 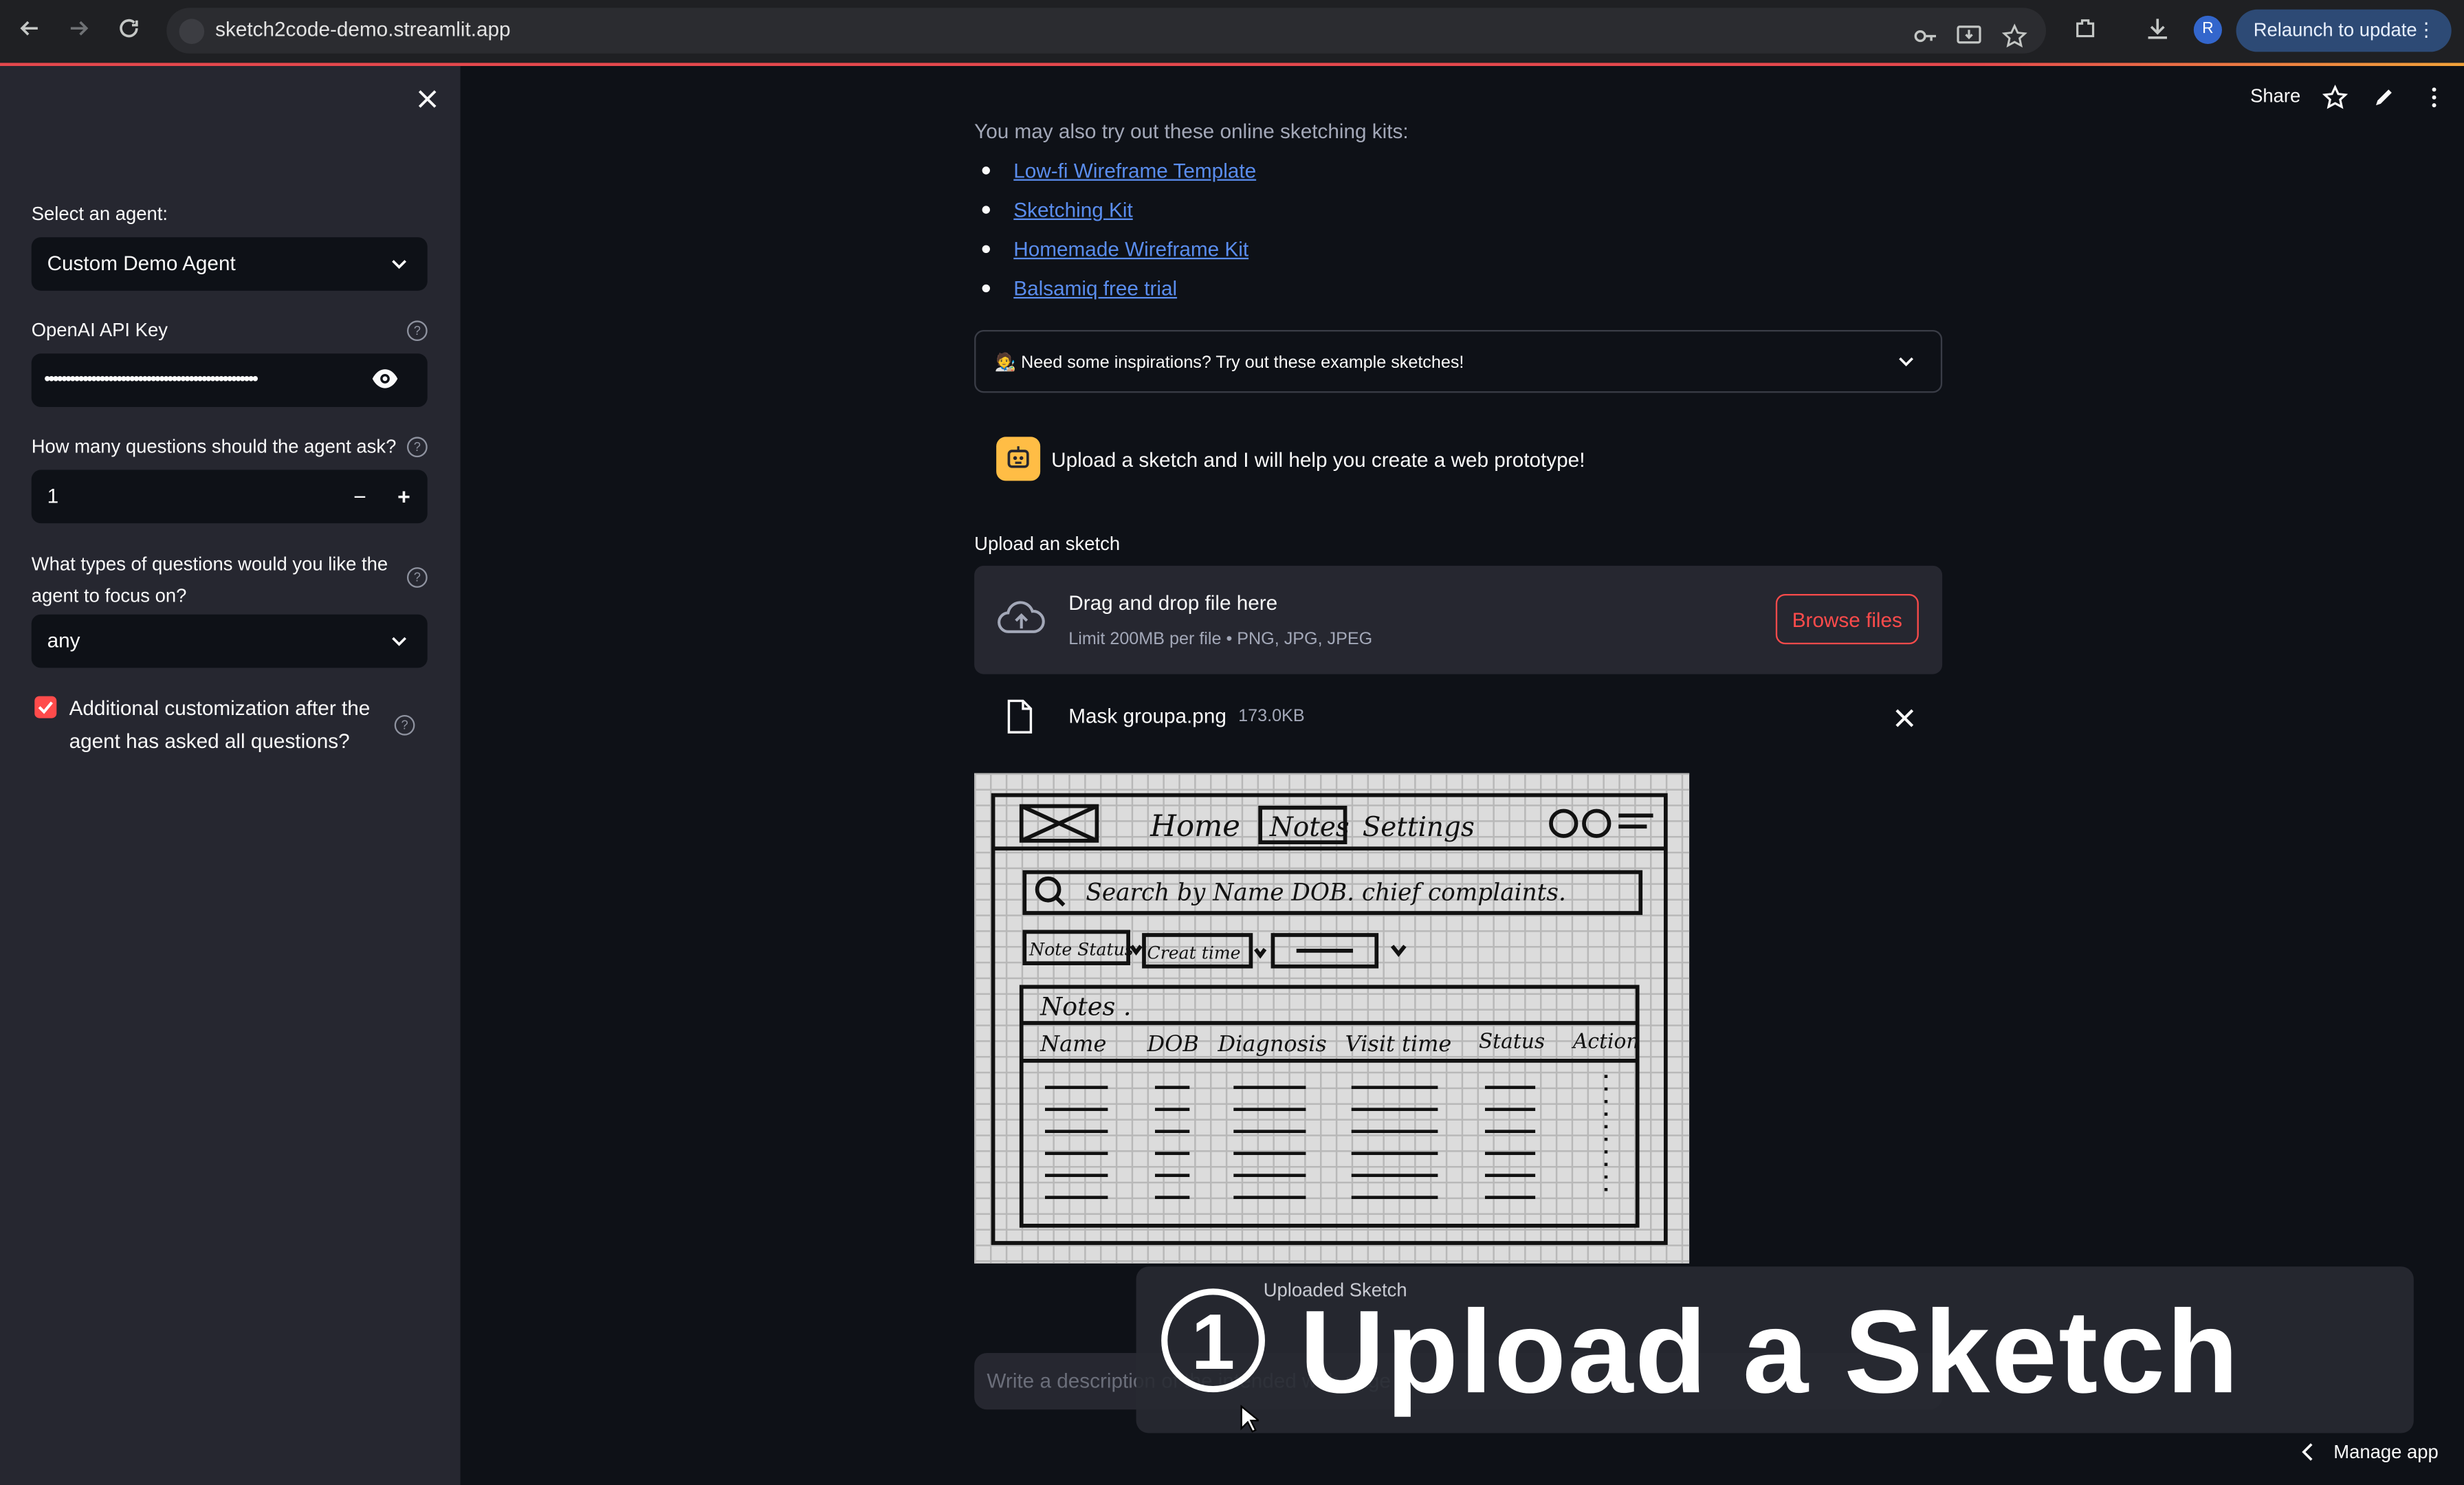 I want to click on step-number: 1, so click(x=1213, y=1341).